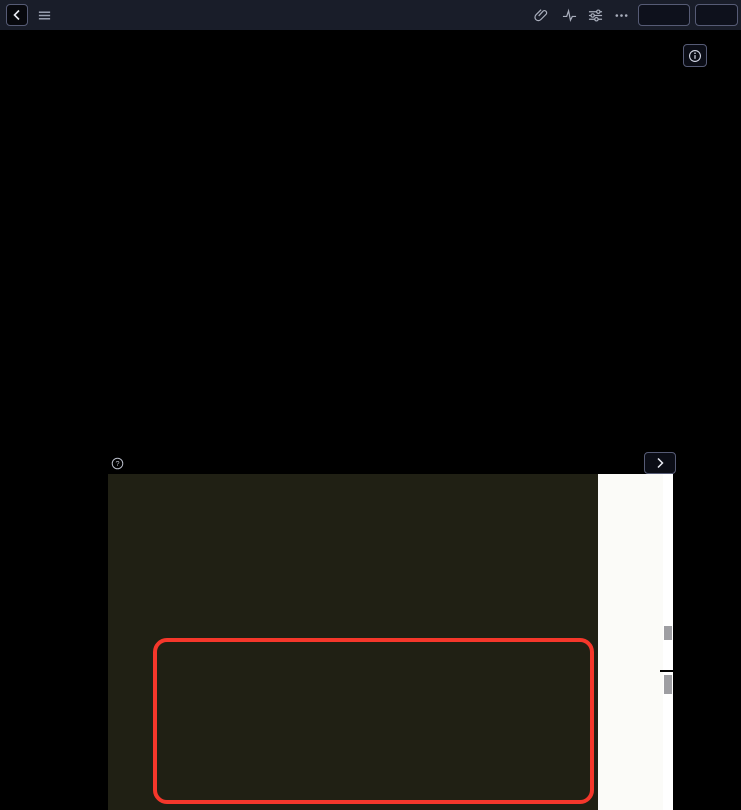  I want to click on back-button, so click(17, 15).